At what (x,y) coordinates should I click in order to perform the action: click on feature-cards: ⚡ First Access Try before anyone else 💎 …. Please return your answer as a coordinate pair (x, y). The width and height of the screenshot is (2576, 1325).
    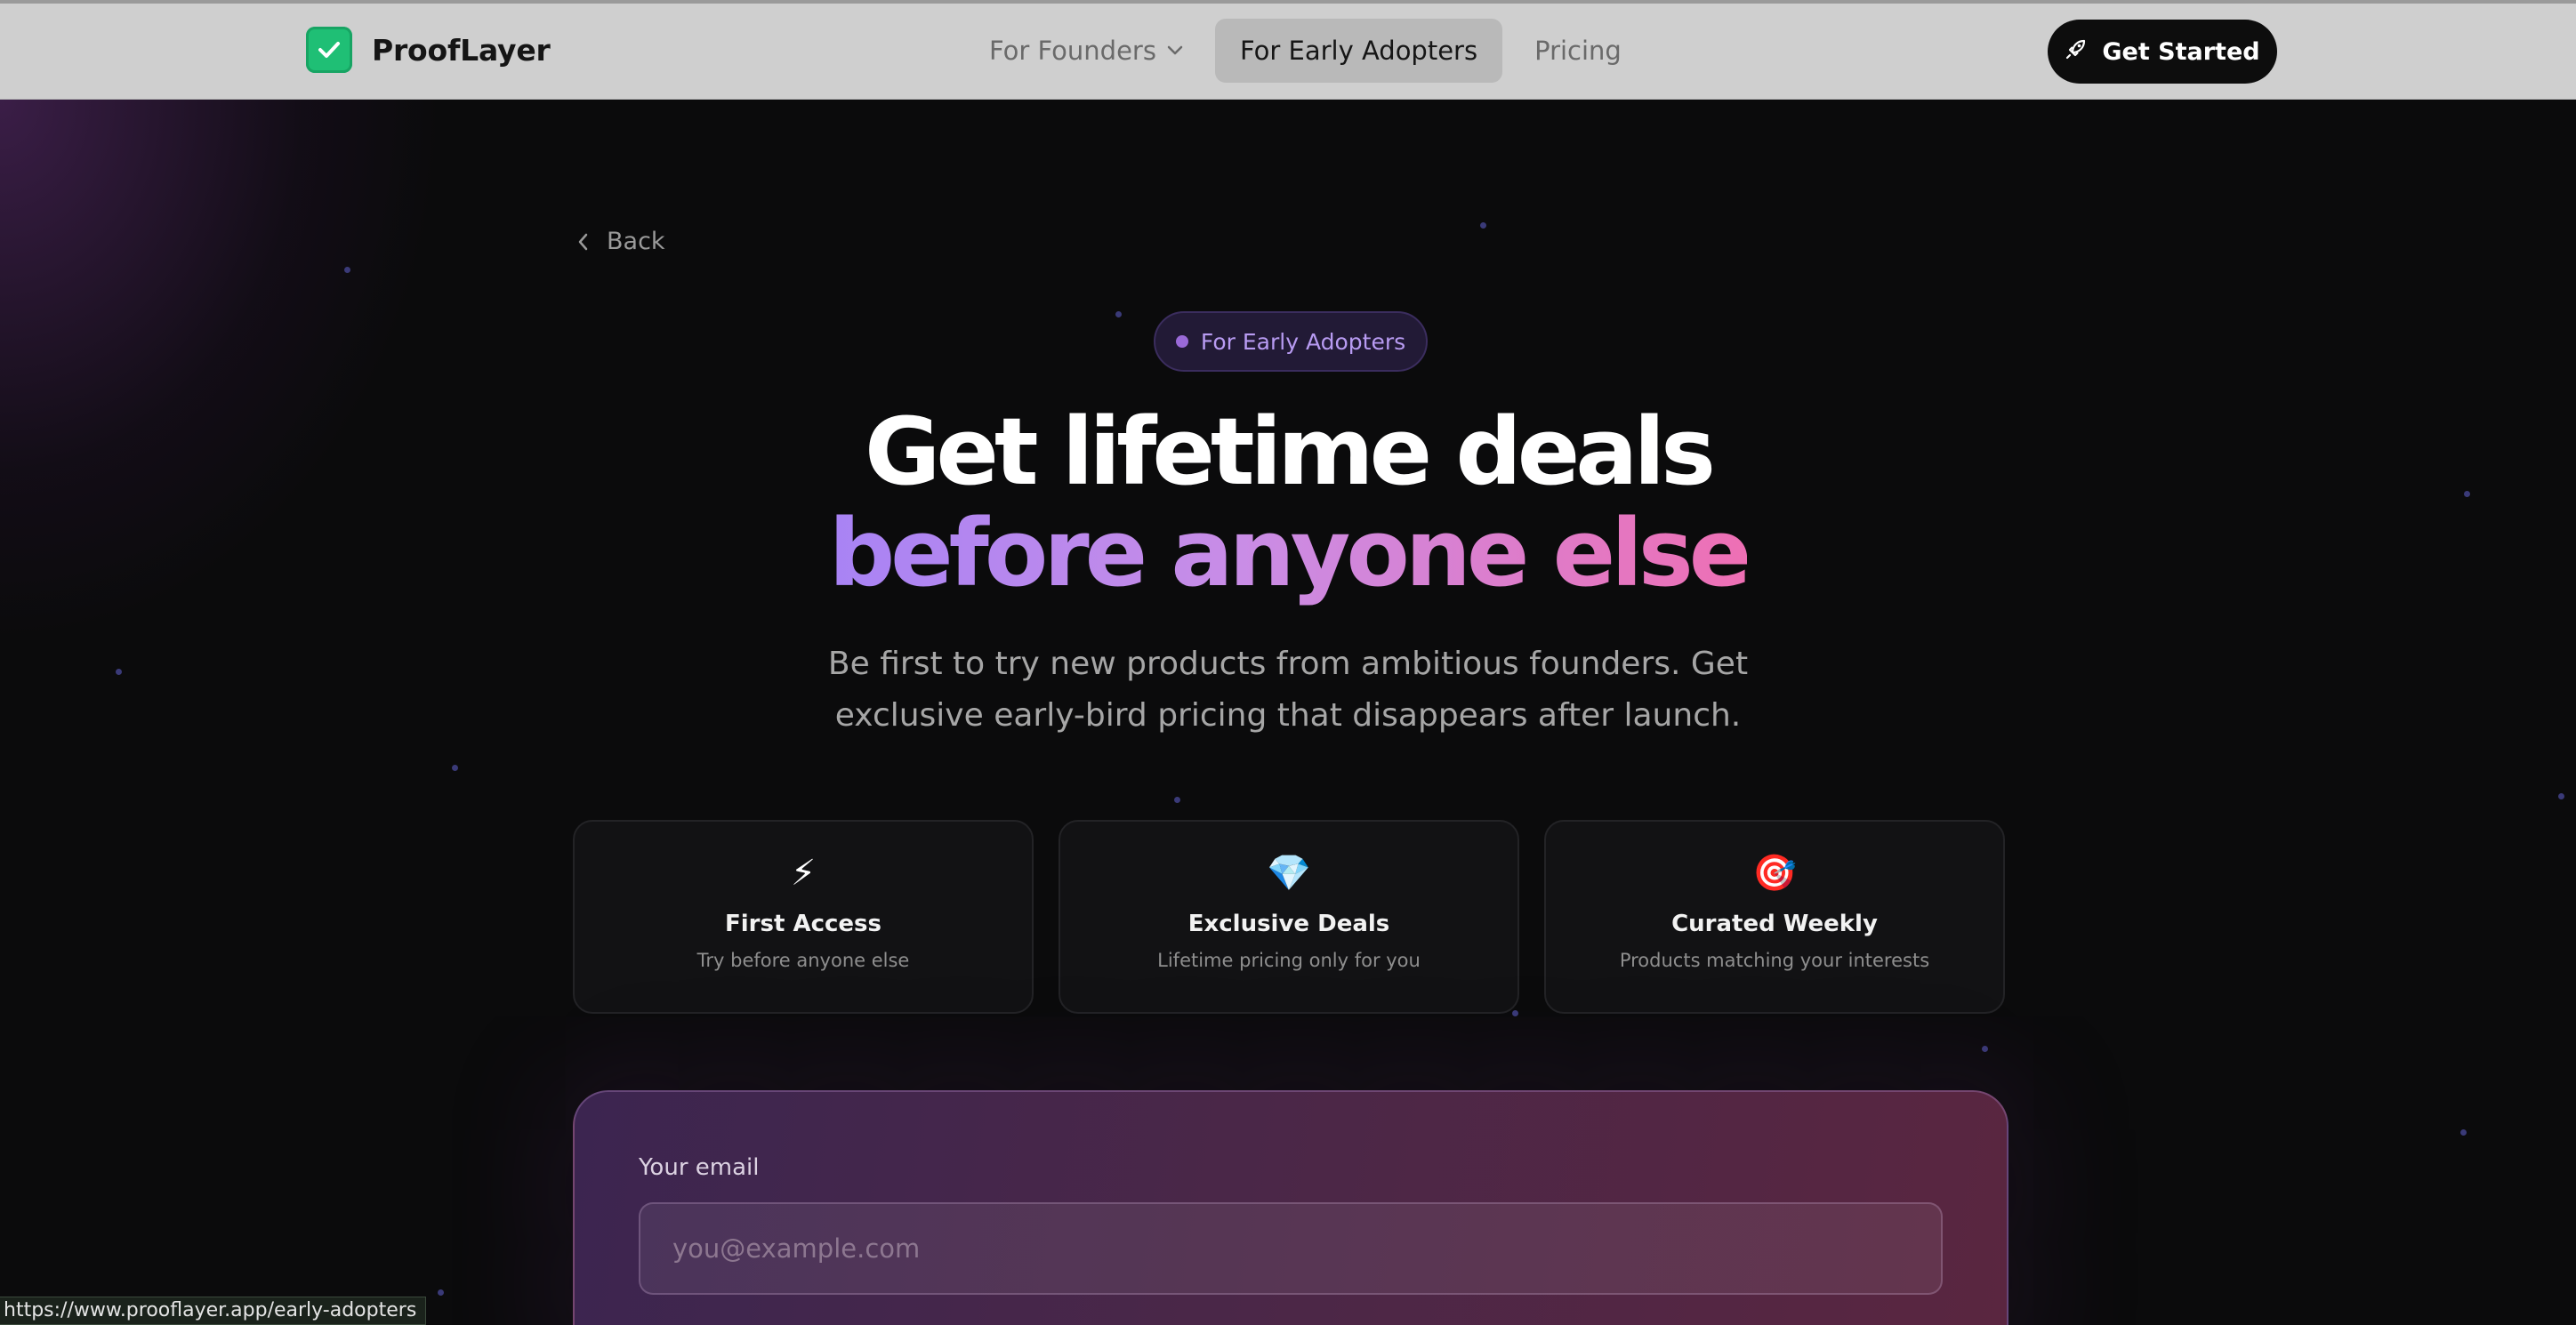
    Looking at the image, I should click on (1289, 917).